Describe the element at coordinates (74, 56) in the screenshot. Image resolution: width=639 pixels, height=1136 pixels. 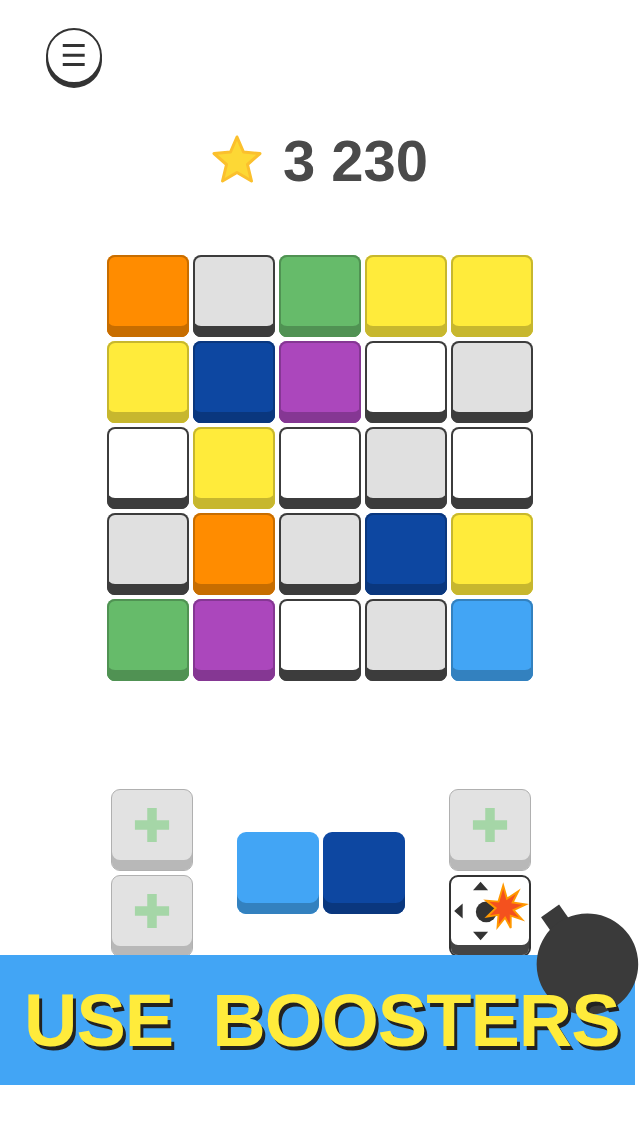
I see `menu-button: ☰` at that location.